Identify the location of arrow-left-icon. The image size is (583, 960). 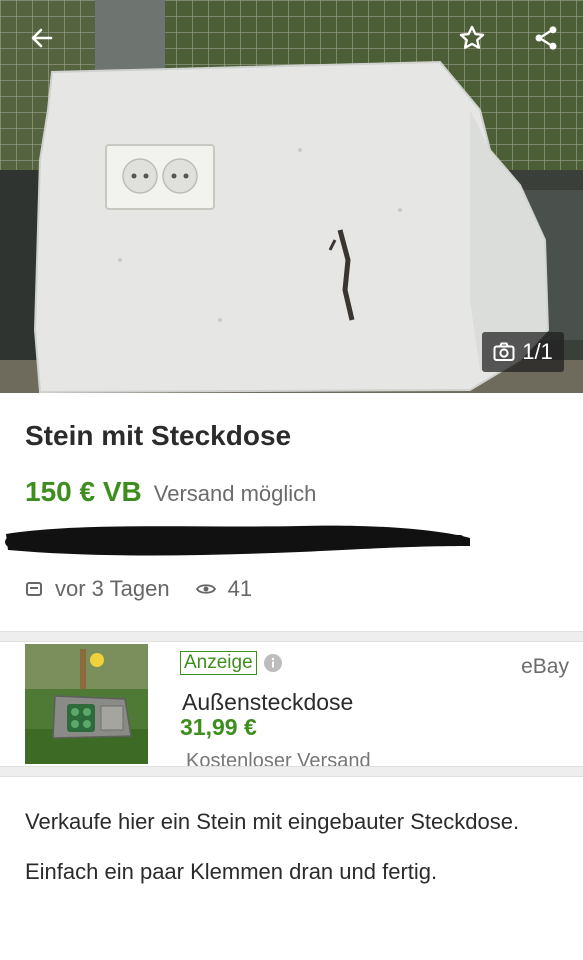
(42, 38).